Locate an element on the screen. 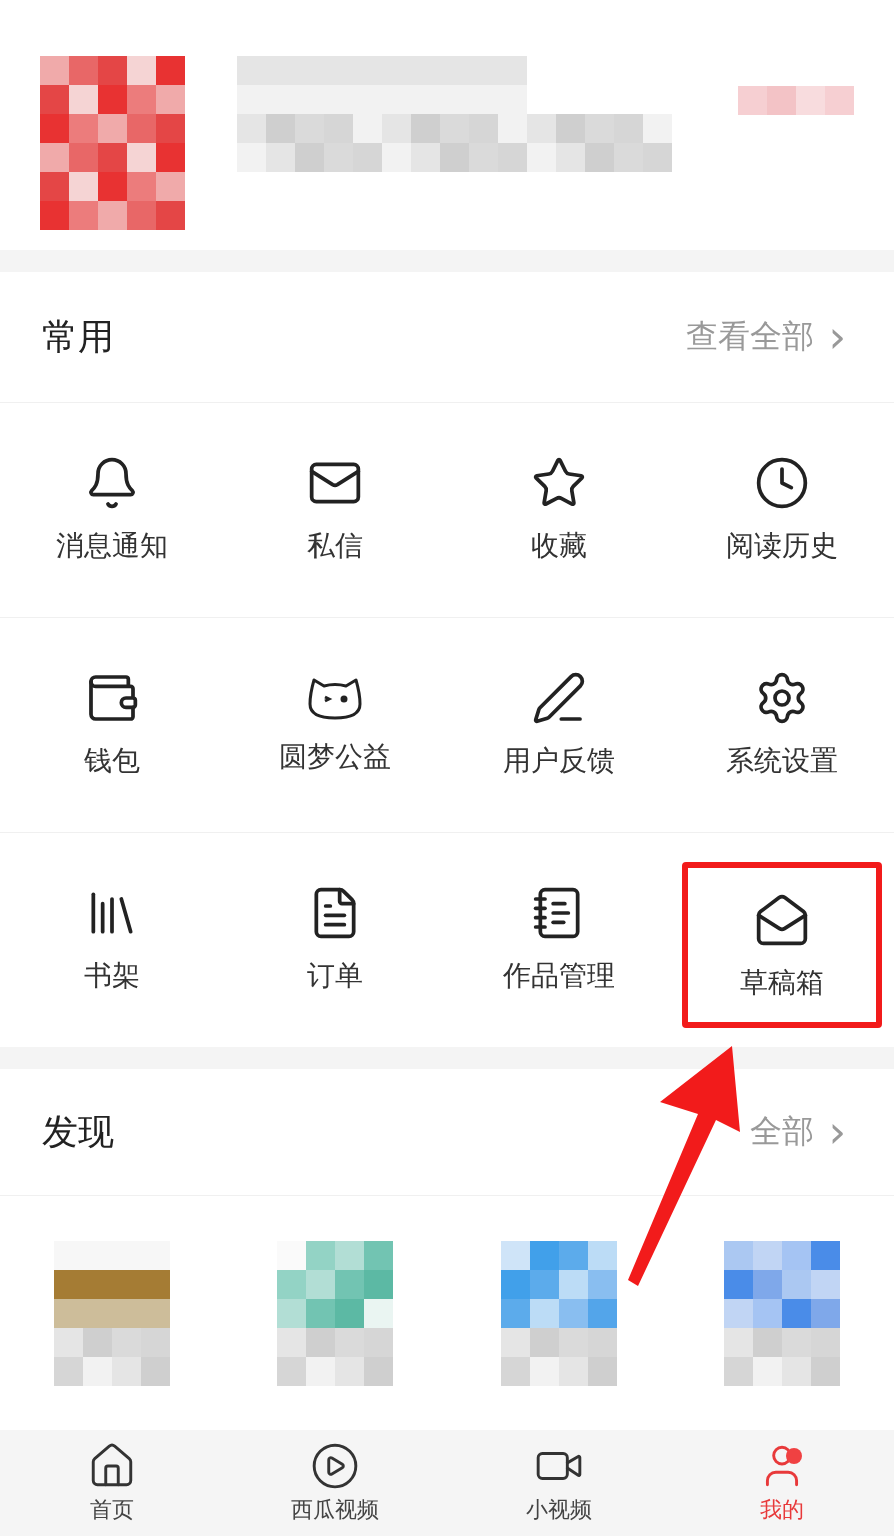  shortcut-item: 书架 is located at coordinates (111, 940).